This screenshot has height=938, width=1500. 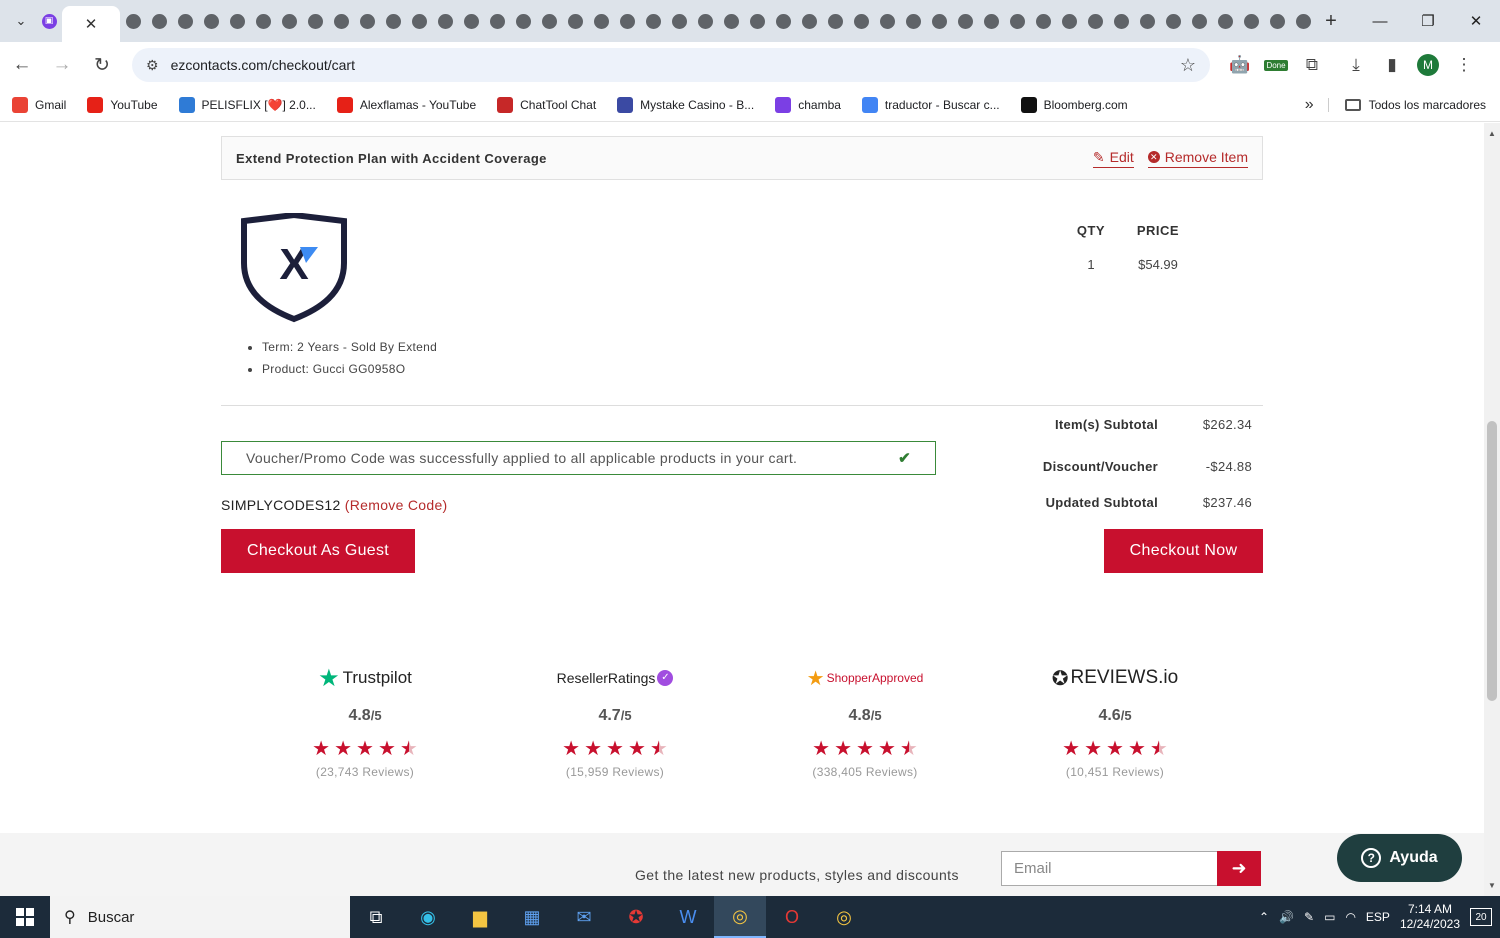 What do you see at coordinates (1430, 917) in the screenshot?
I see `clock: 7:14 AM 12/24/2023` at bounding box center [1430, 917].